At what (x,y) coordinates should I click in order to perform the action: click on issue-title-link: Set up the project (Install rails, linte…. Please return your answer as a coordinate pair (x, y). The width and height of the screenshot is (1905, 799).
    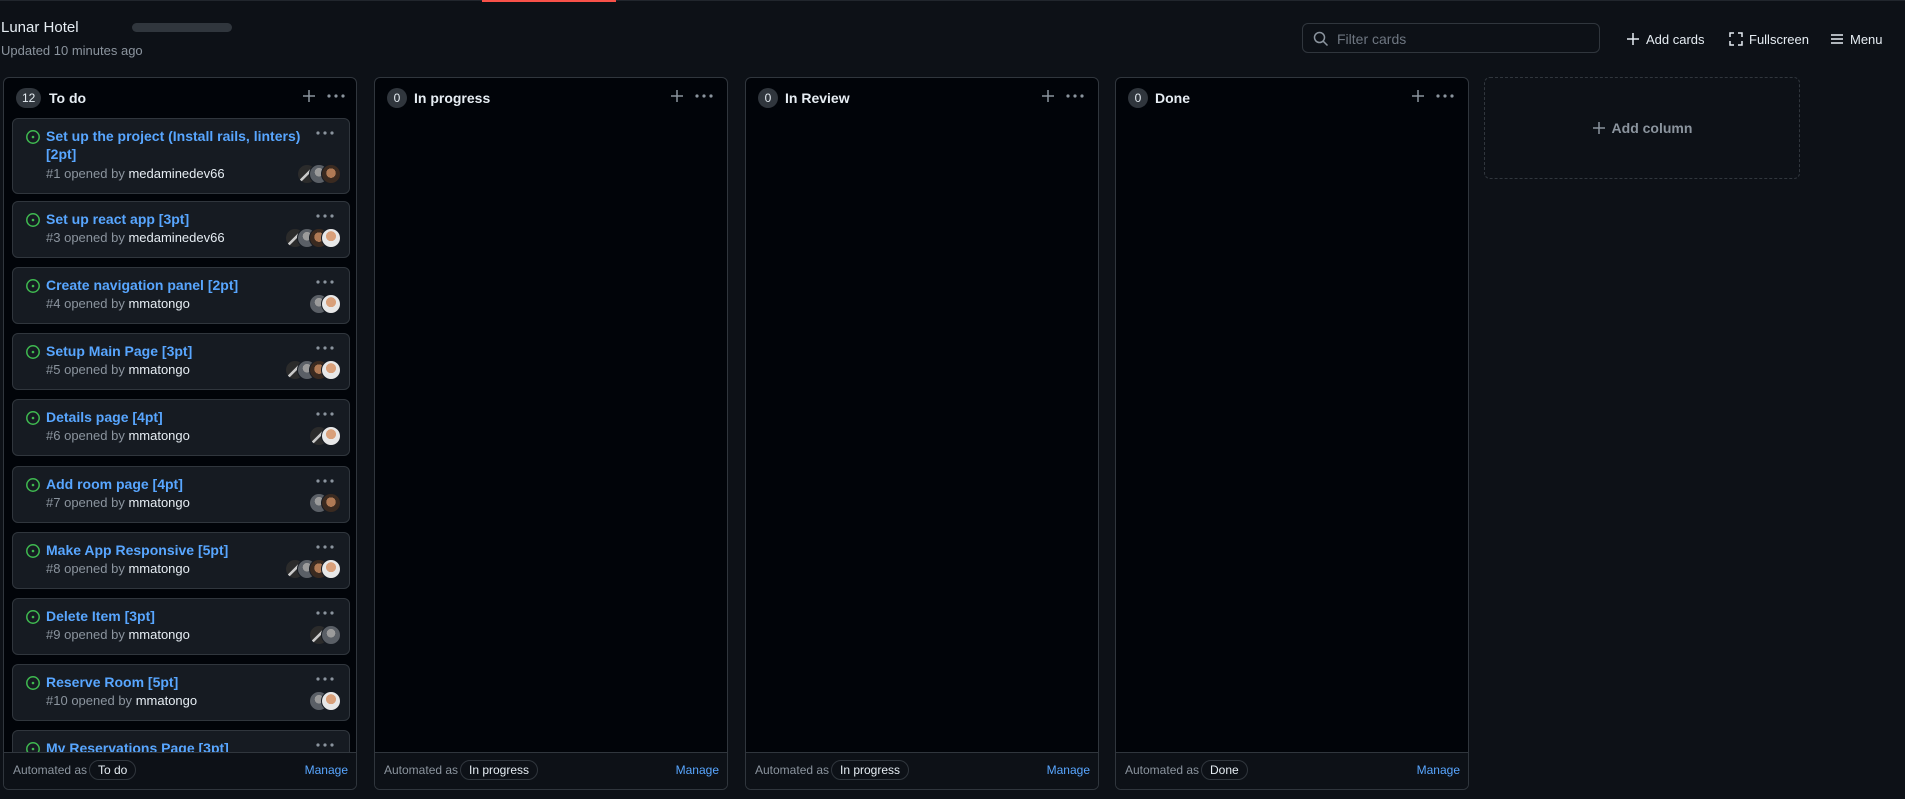
    Looking at the image, I should click on (176, 145).